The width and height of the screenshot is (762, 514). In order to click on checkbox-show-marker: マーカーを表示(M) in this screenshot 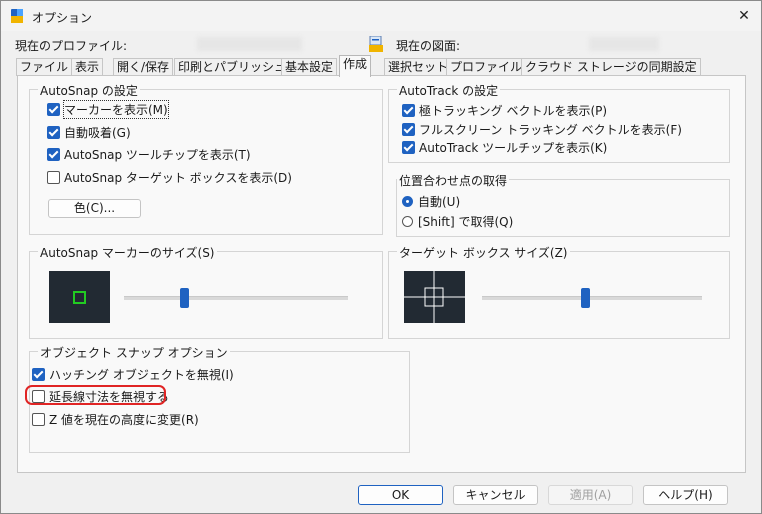, I will do `click(108, 109)`.